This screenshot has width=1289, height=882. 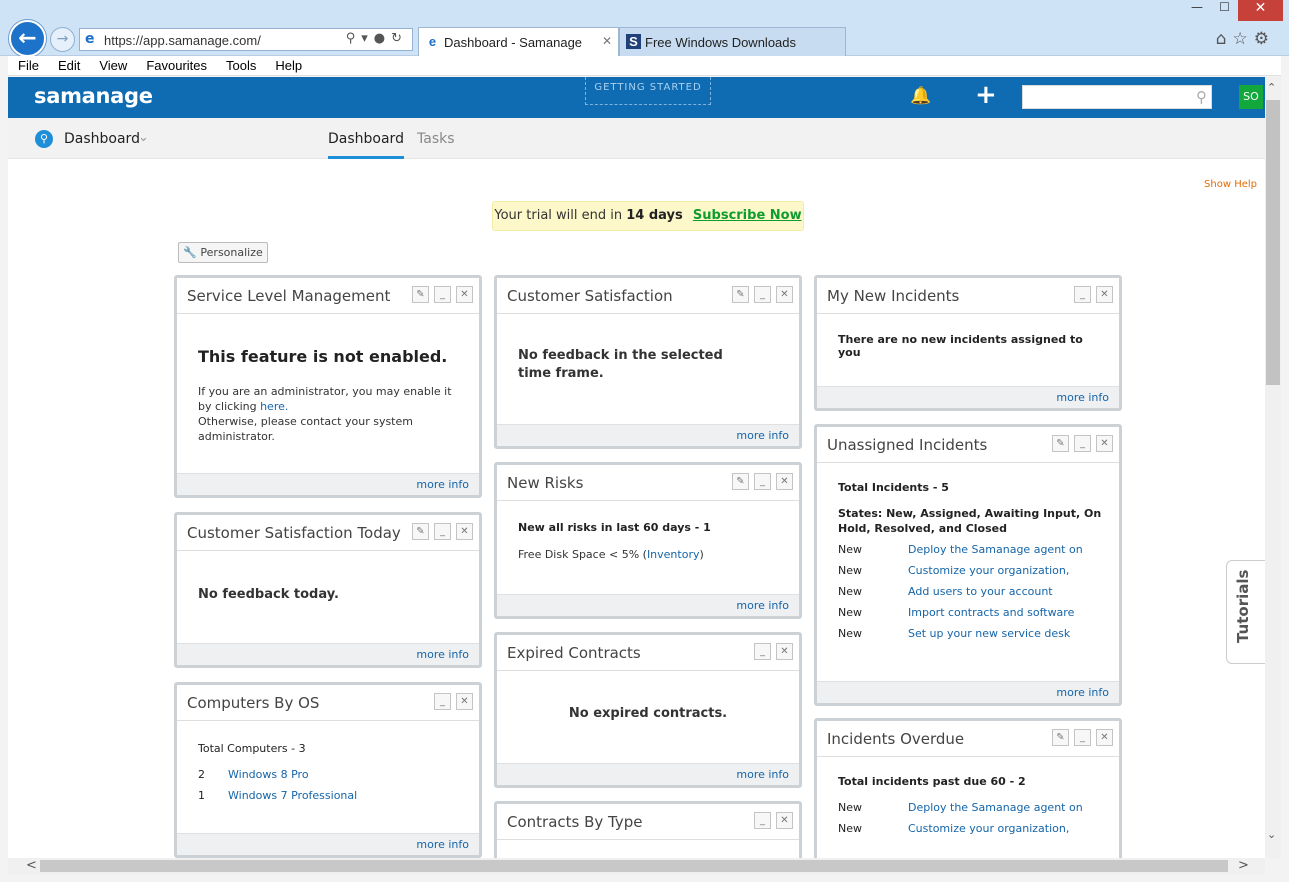 I want to click on dashboard-selector: Dashboard, so click(x=102, y=139).